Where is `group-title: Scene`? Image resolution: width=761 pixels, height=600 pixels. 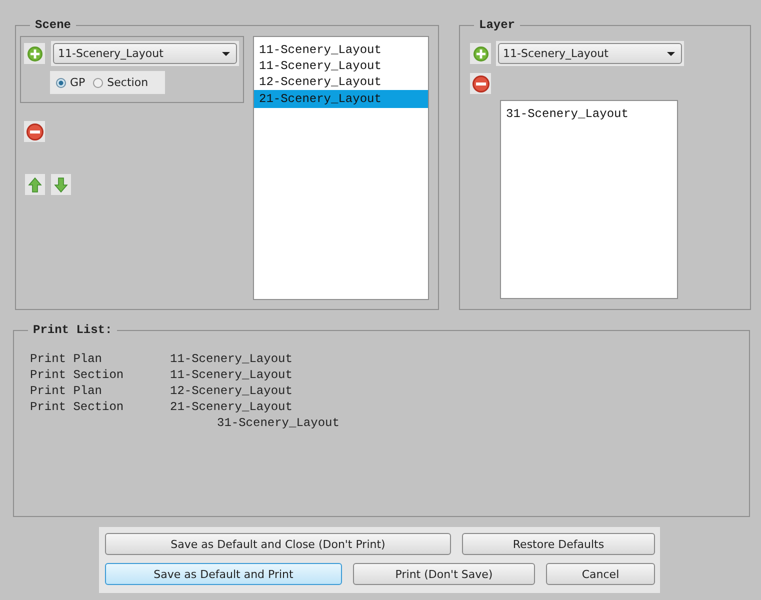 group-title: Scene is located at coordinates (53, 25).